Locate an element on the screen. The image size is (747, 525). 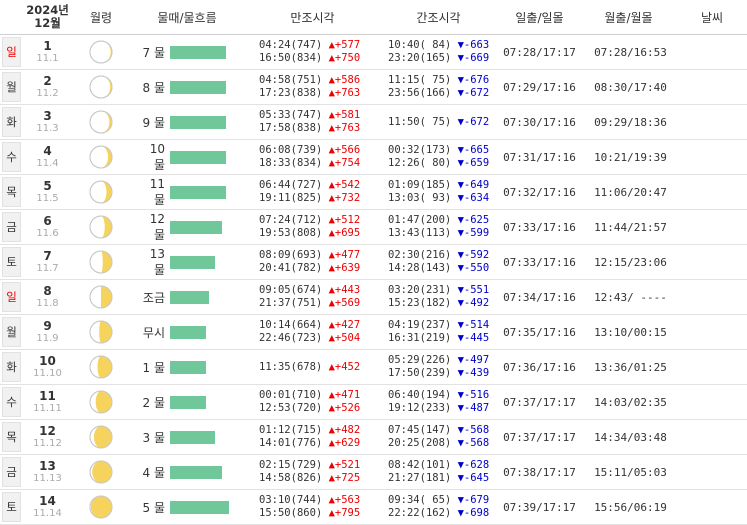
lunar-date: 11.13 is located at coordinates (47, 478).